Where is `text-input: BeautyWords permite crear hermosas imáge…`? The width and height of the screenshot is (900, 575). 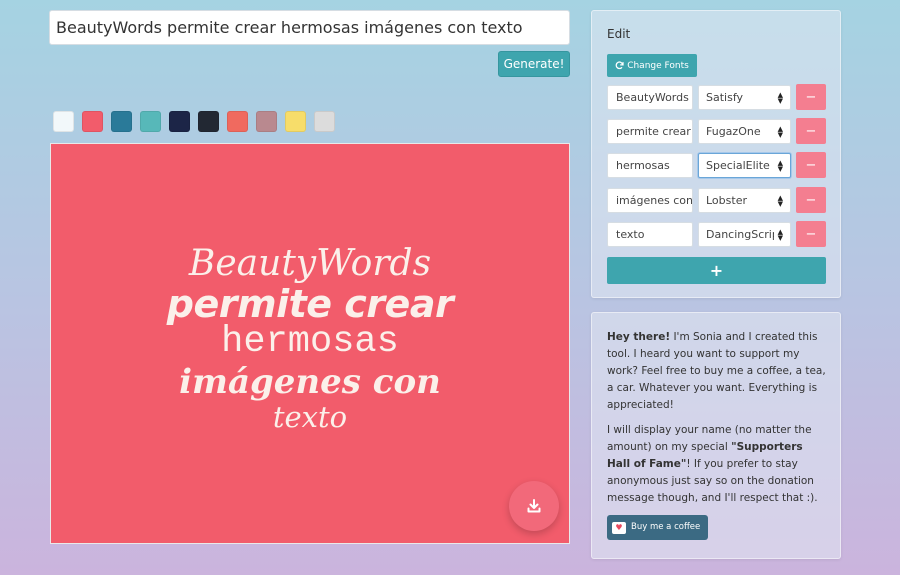 text-input: BeautyWords permite crear hermosas imáge… is located at coordinates (309, 27).